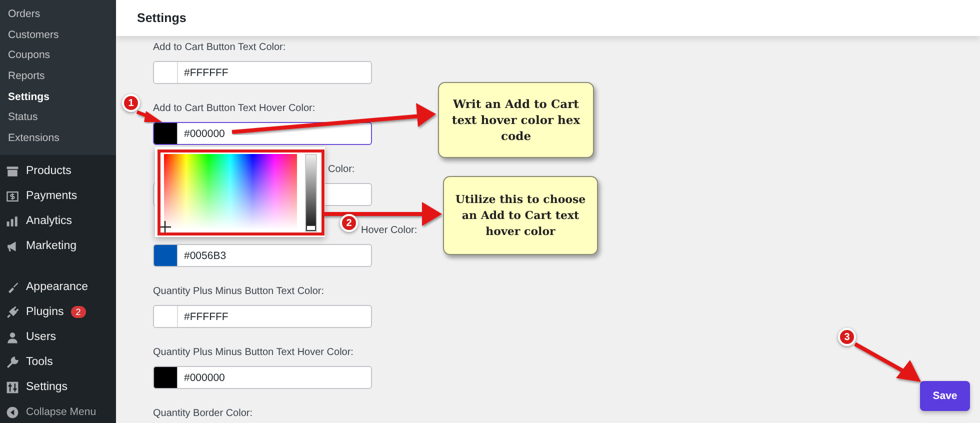 This screenshot has width=980, height=423. Describe the element at coordinates (58, 76) in the screenshot. I see `submenu-item: Reports` at that location.